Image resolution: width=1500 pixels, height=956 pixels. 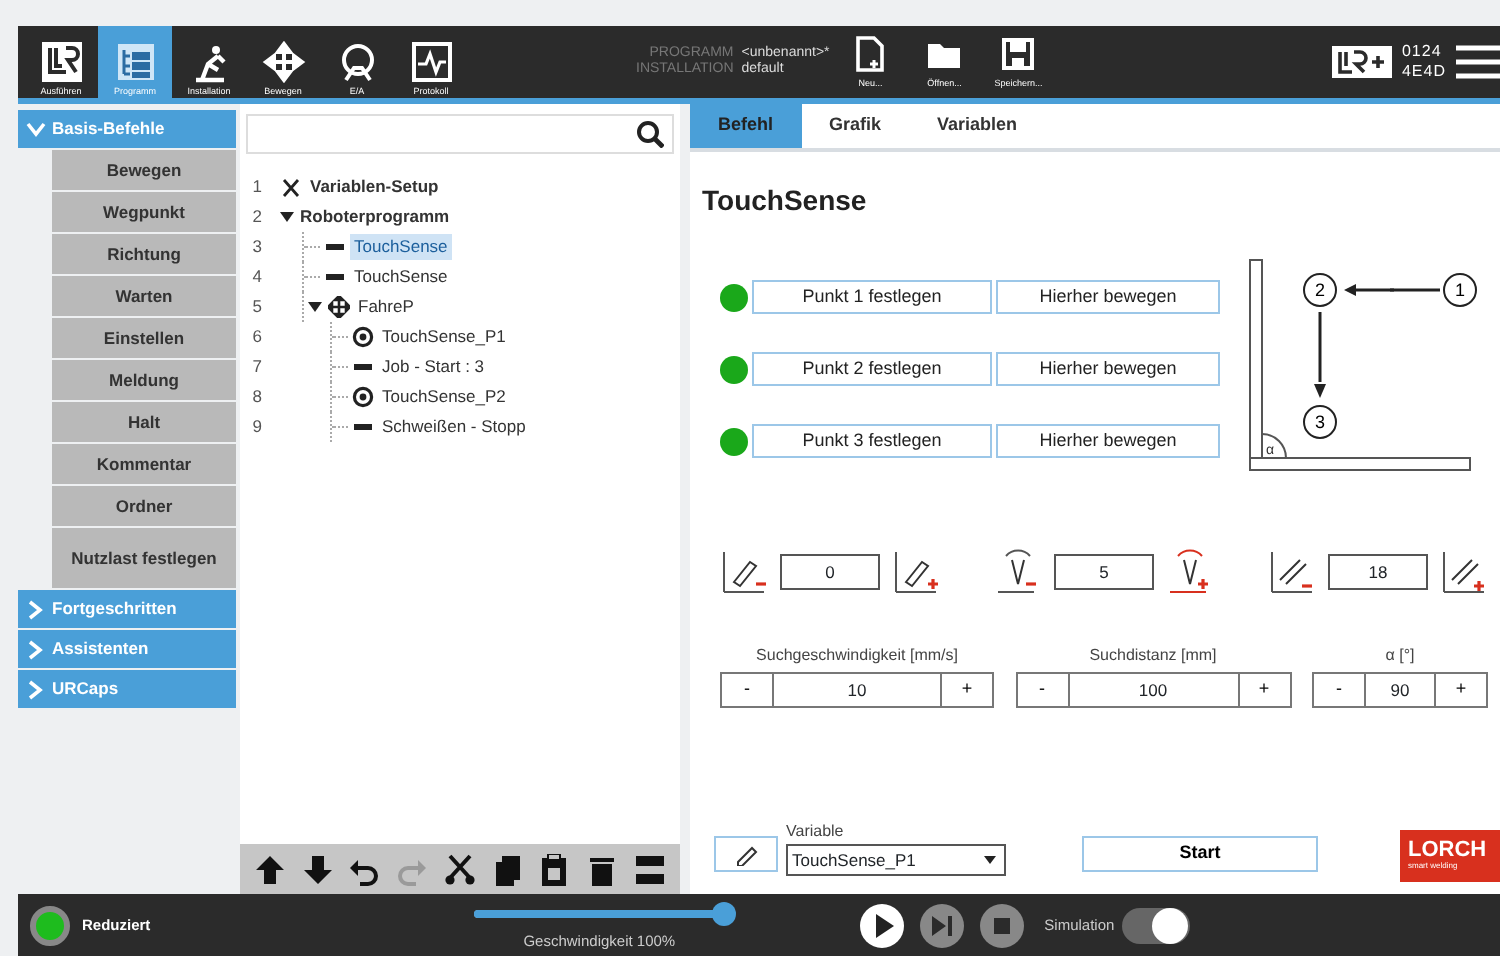 What do you see at coordinates (257, 217) in the screenshot?
I see `line-number: 2` at bounding box center [257, 217].